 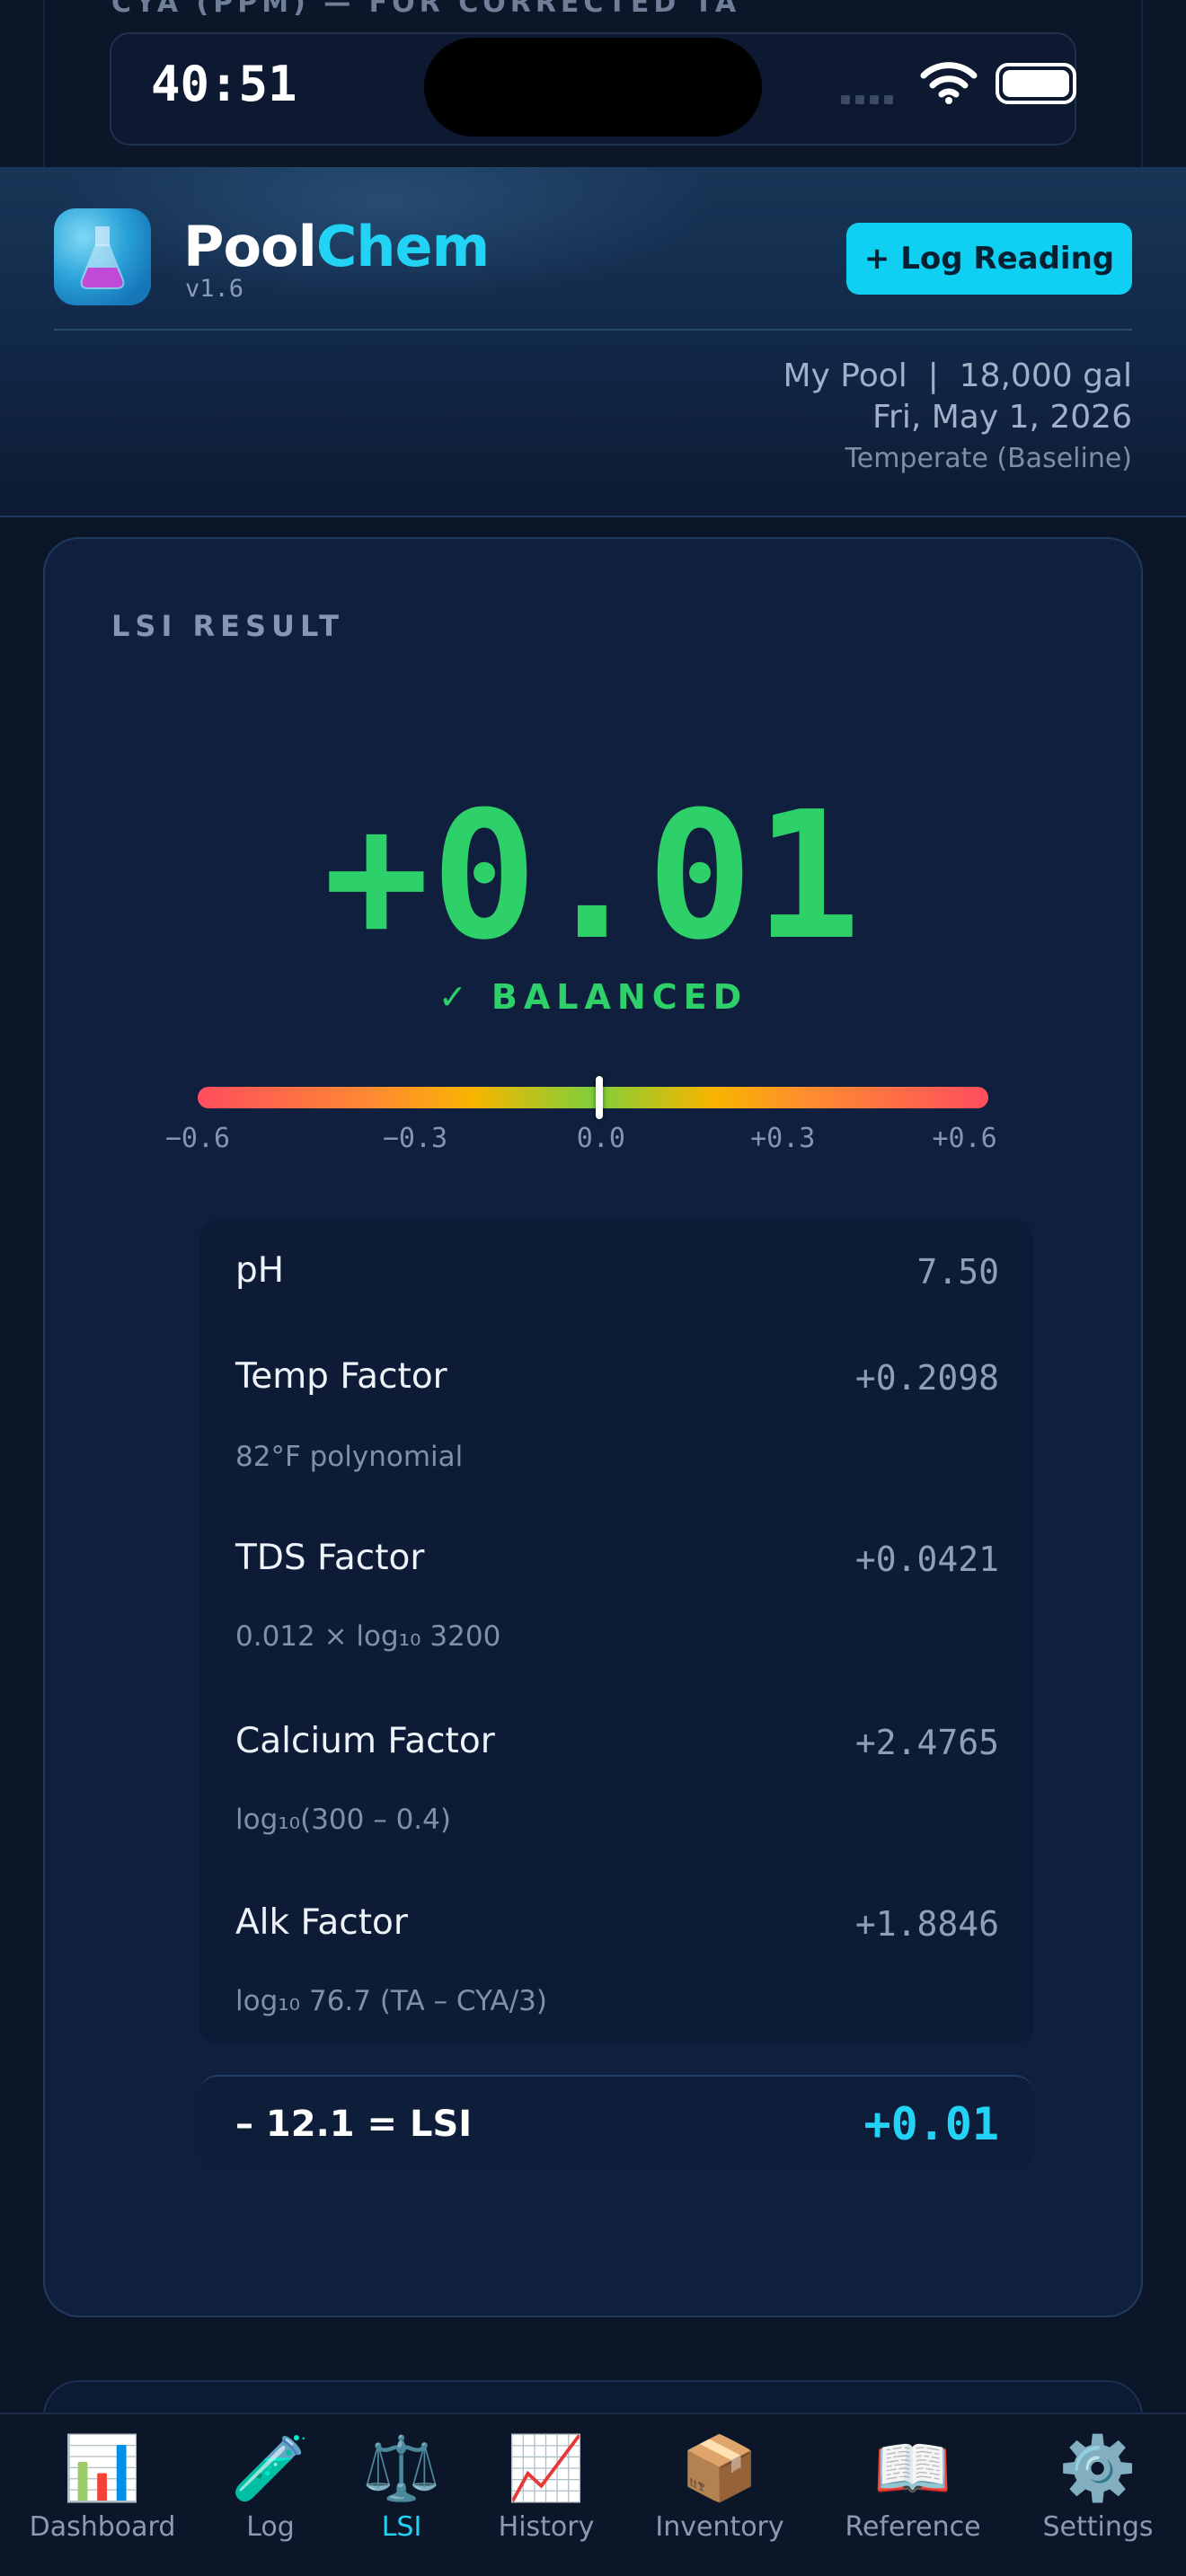 I want to click on app-name: PoolChem, so click(x=336, y=247).